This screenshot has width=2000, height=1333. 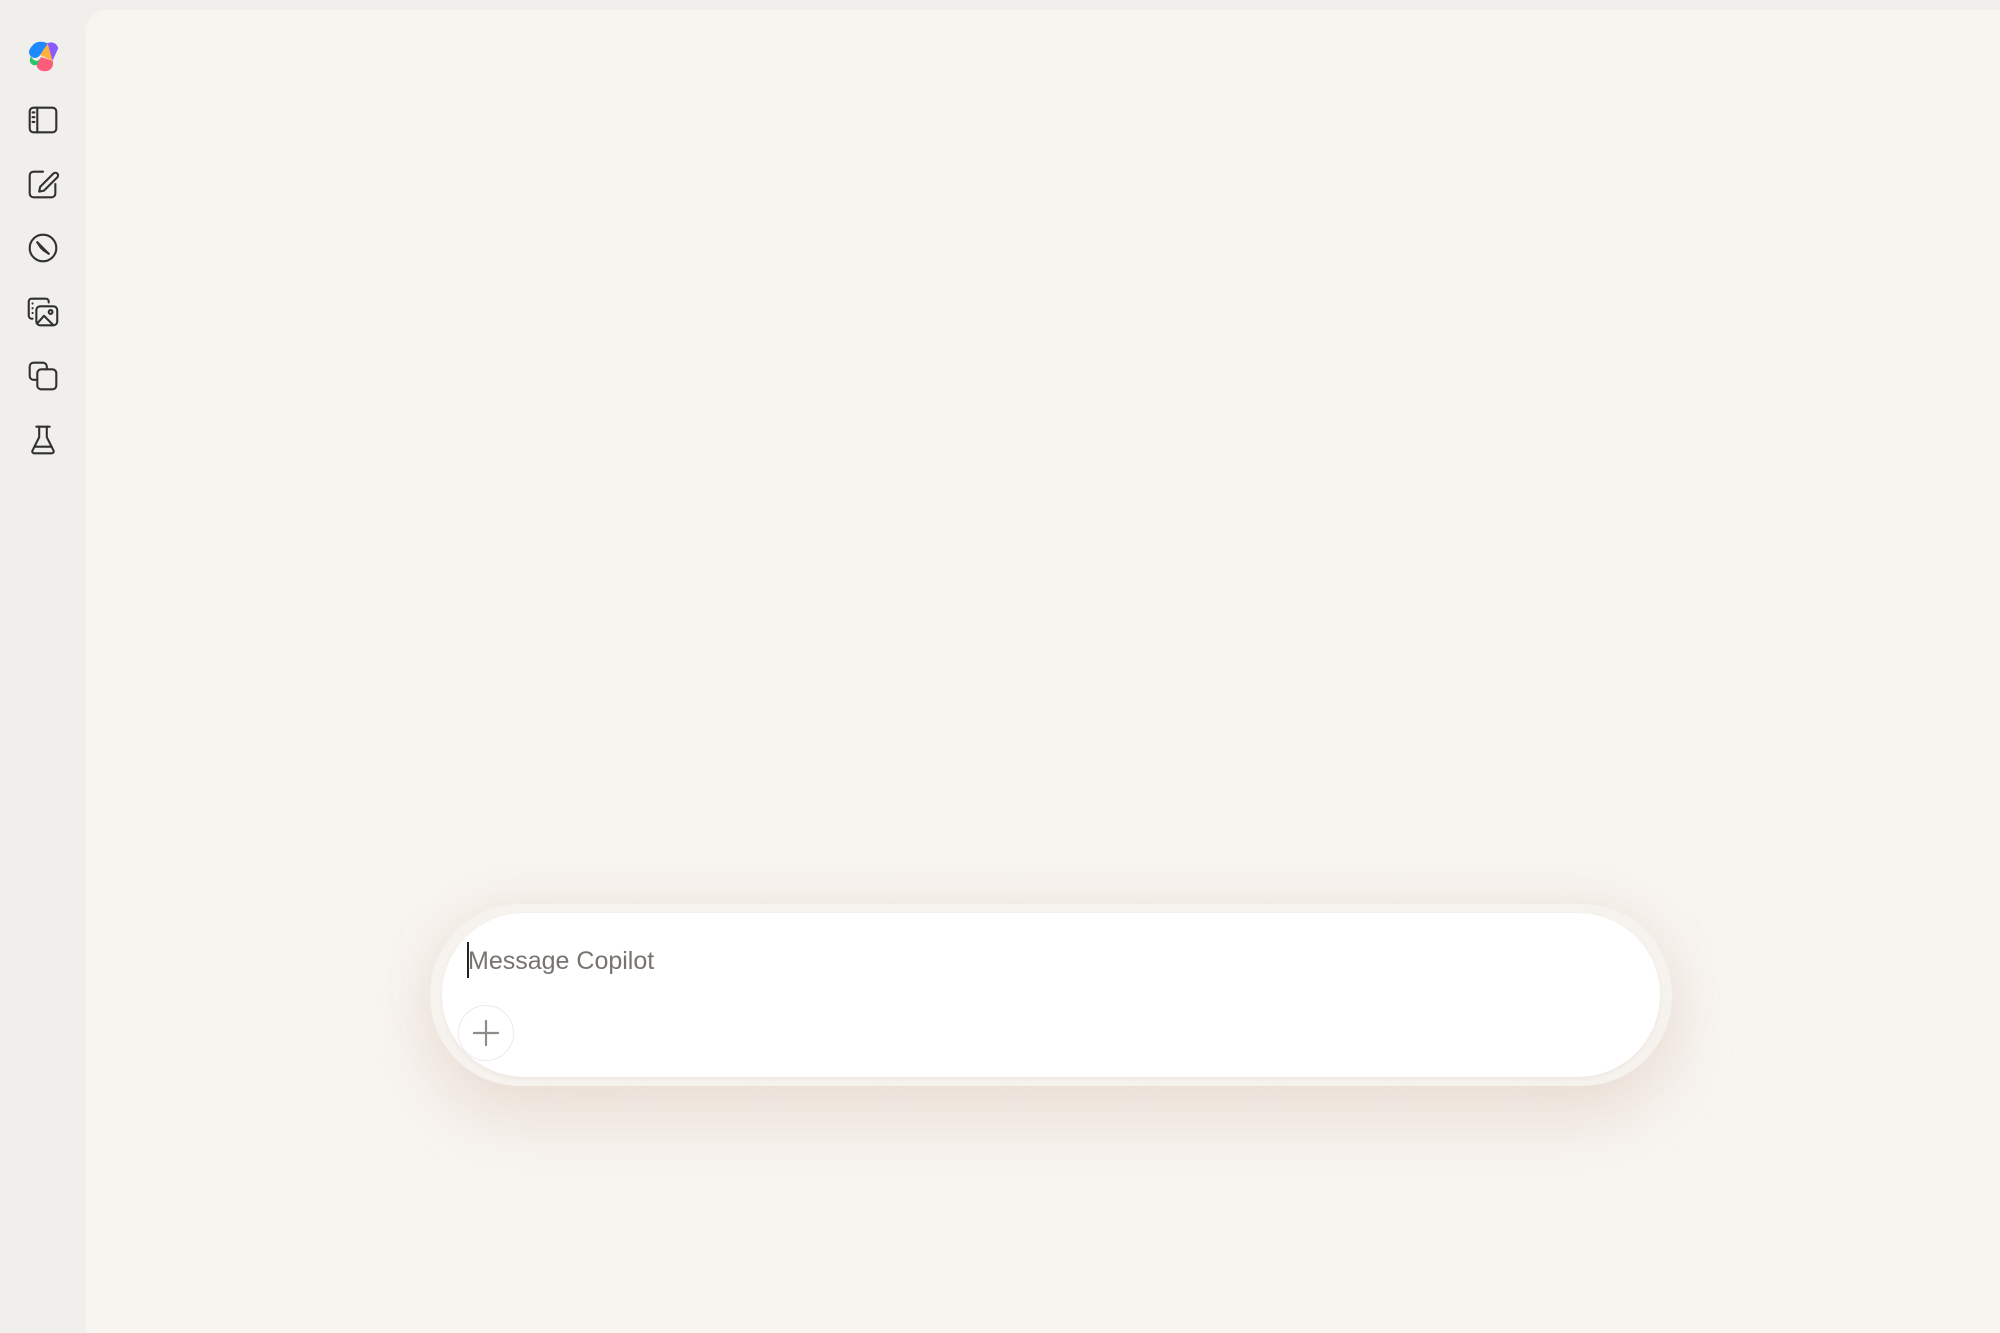 I want to click on add-attachment-button, so click(x=486, y=1033).